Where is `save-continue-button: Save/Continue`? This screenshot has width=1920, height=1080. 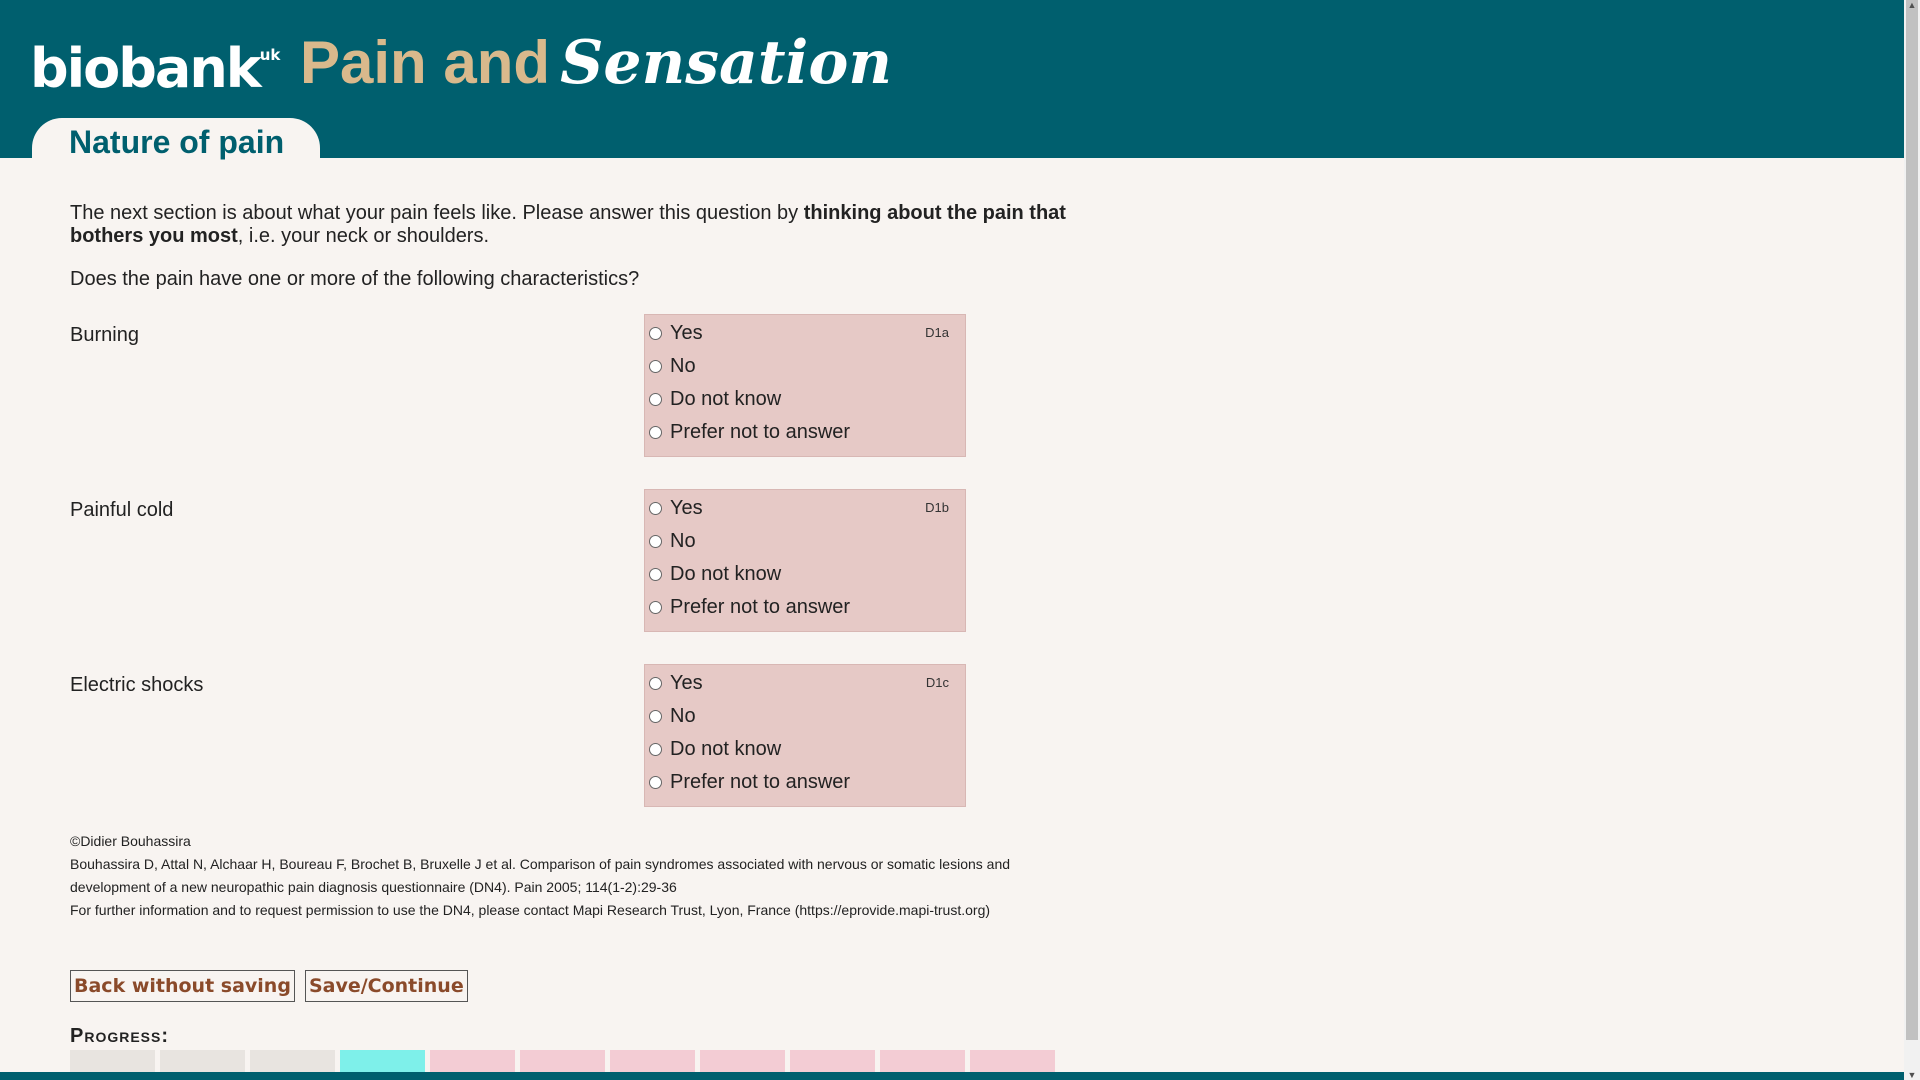
save-continue-button: Save/Continue is located at coordinates (386, 986).